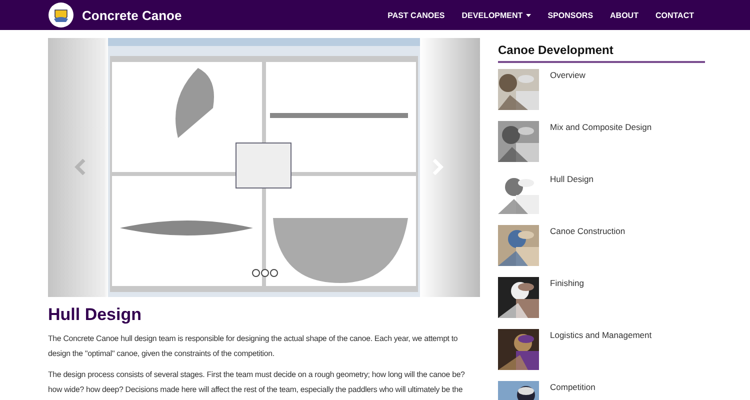 Image resolution: width=750 pixels, height=400 pixels. What do you see at coordinates (61, 15) in the screenshot?
I see `logo-icon` at bounding box center [61, 15].